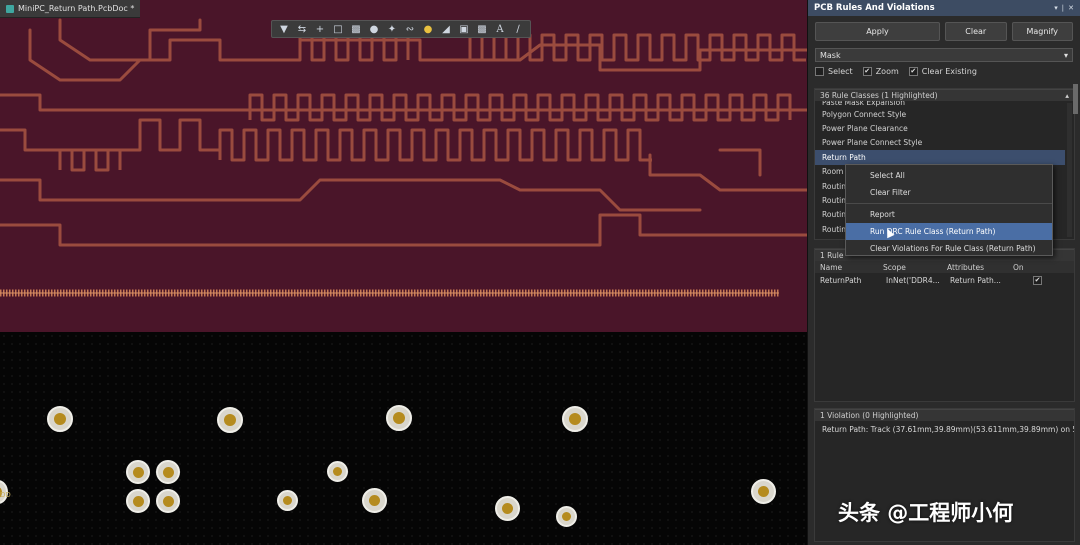  I want to click on mask-mode-value: Mask, so click(830, 55).